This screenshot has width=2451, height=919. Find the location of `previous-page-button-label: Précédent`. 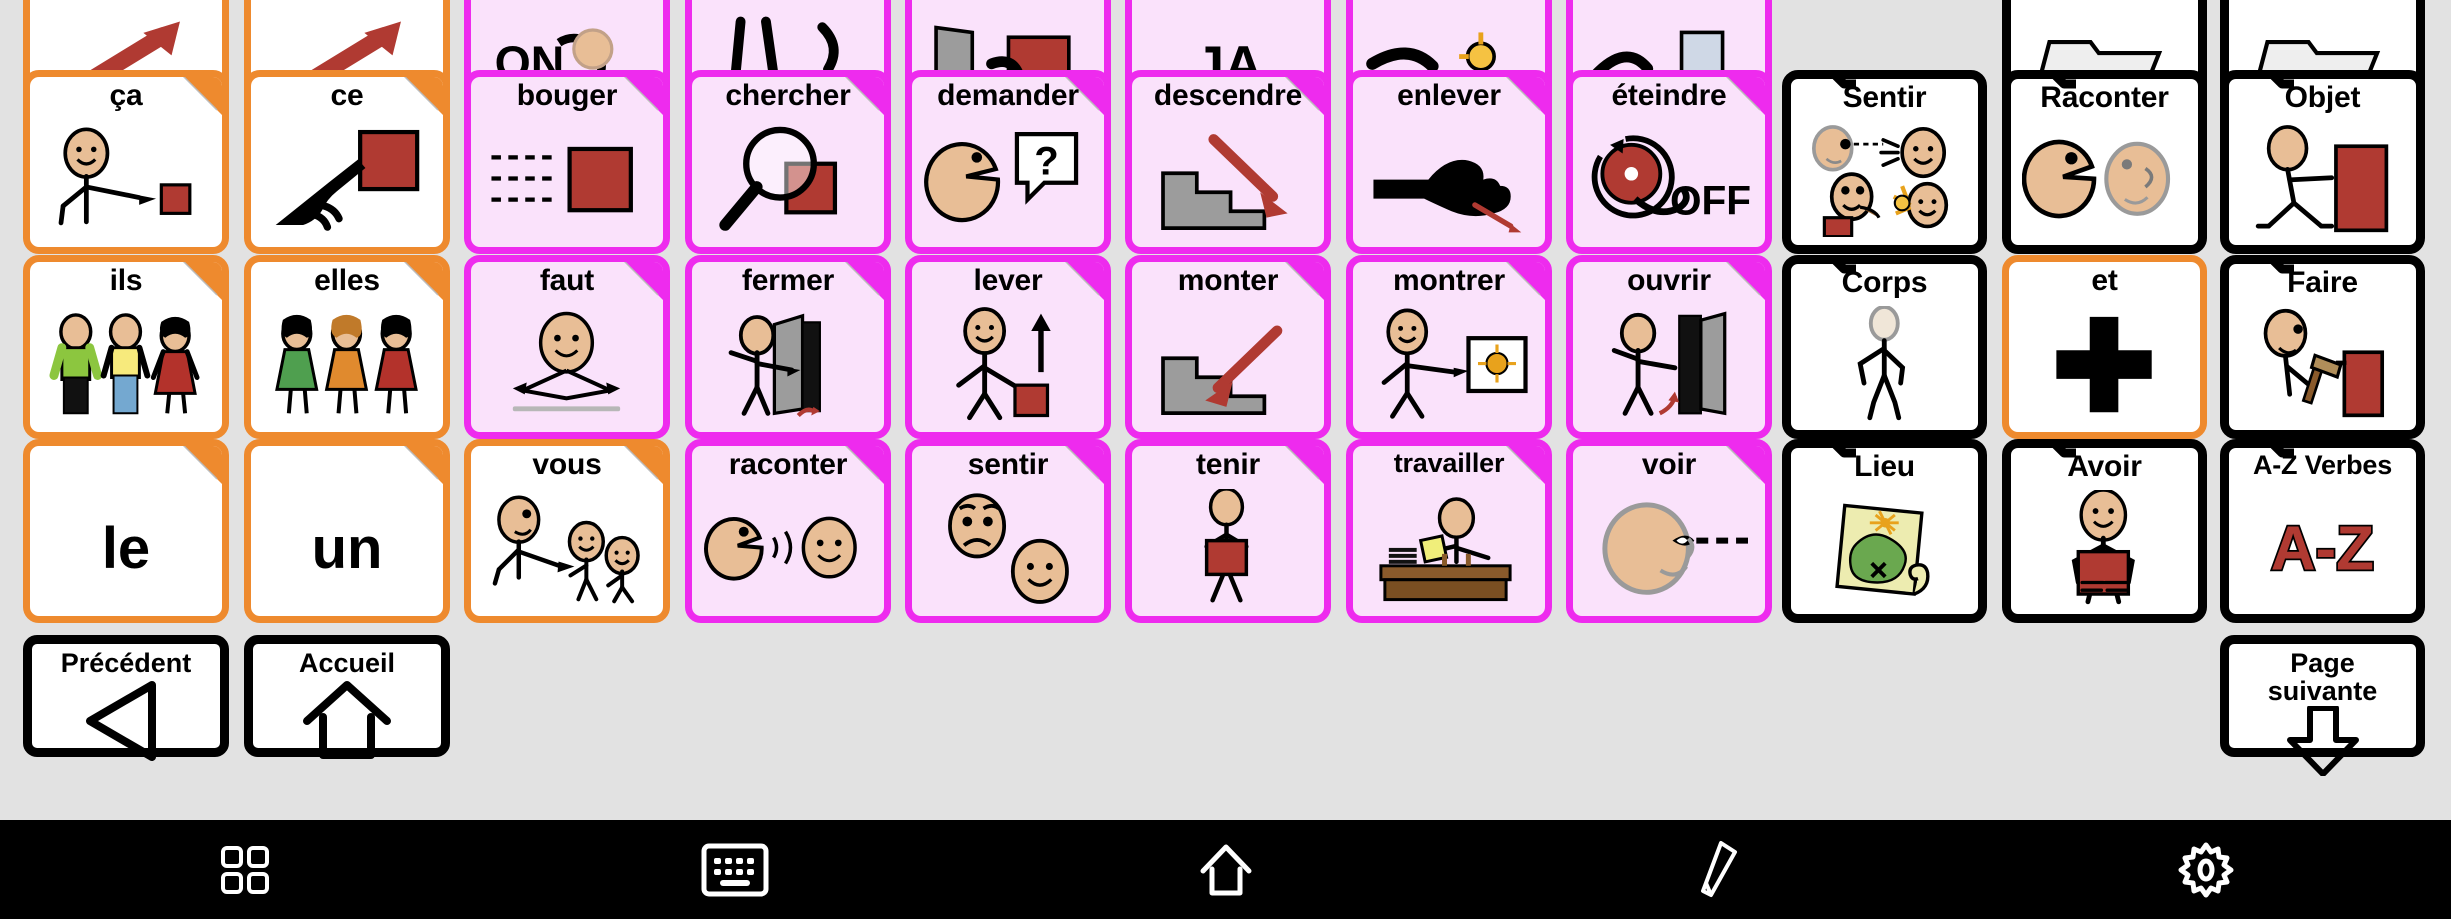

previous-page-button-label: Précédent is located at coordinates (126, 663).